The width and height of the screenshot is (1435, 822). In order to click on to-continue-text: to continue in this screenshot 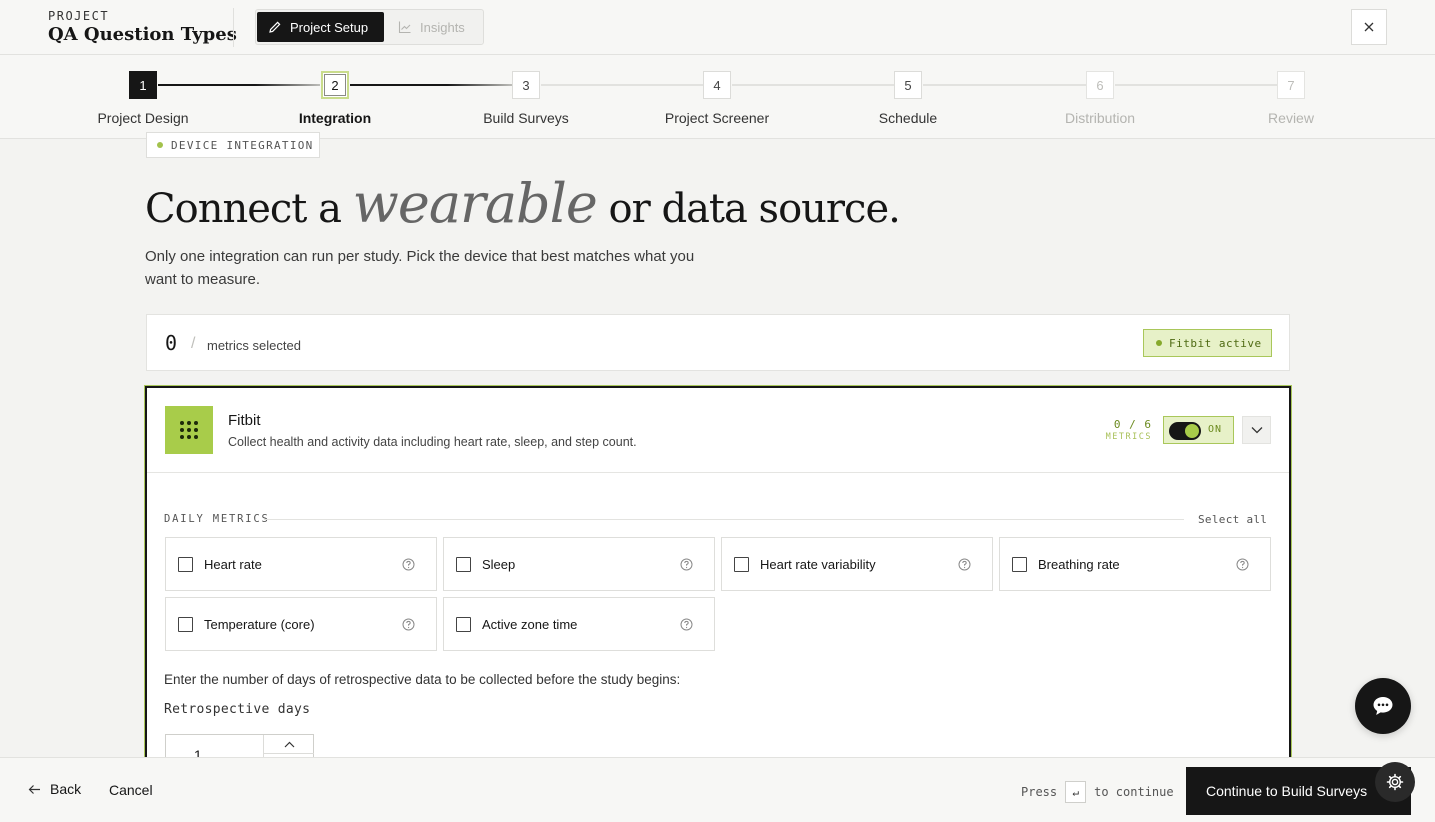, I will do `click(1134, 792)`.